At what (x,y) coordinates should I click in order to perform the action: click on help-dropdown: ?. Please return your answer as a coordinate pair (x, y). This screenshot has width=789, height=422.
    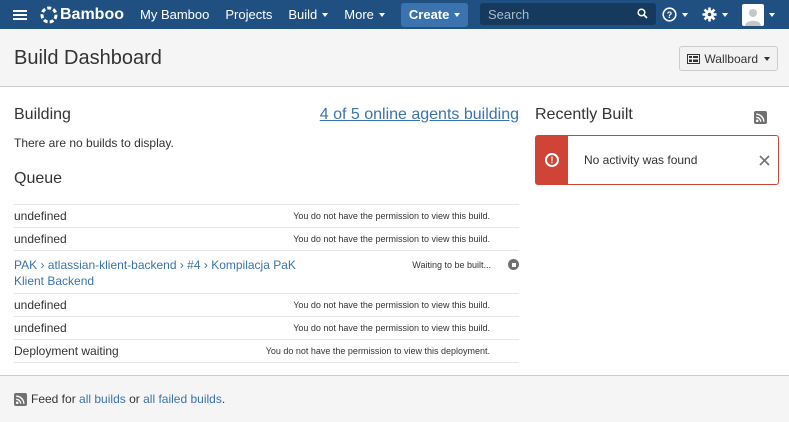
    Looking at the image, I should click on (675, 14).